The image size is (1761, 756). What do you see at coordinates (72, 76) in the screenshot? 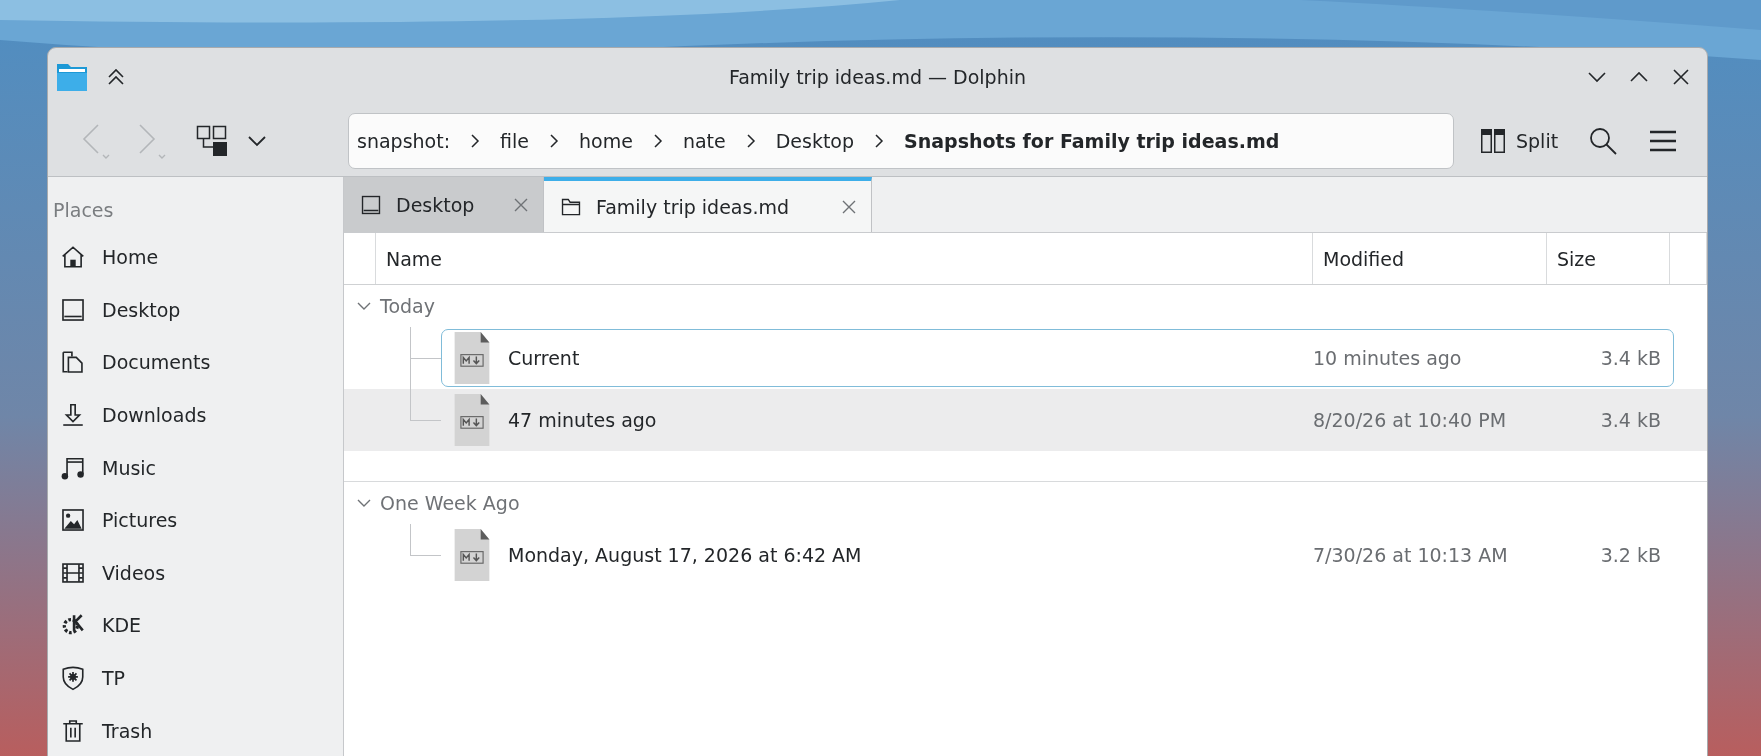
I see `folder-icon` at bounding box center [72, 76].